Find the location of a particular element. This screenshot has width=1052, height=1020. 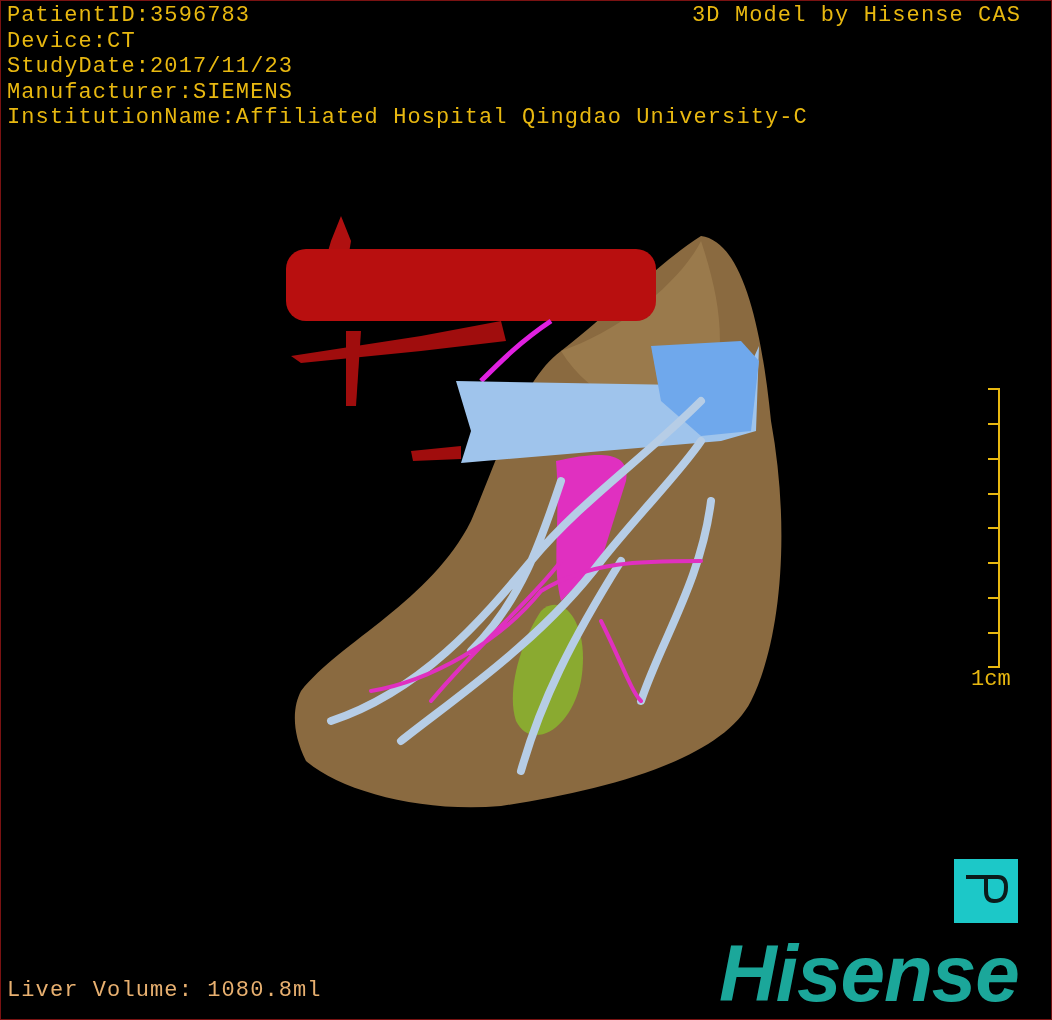

liver-volume: Liver Volume: 1080.8ml is located at coordinates (164, 991).